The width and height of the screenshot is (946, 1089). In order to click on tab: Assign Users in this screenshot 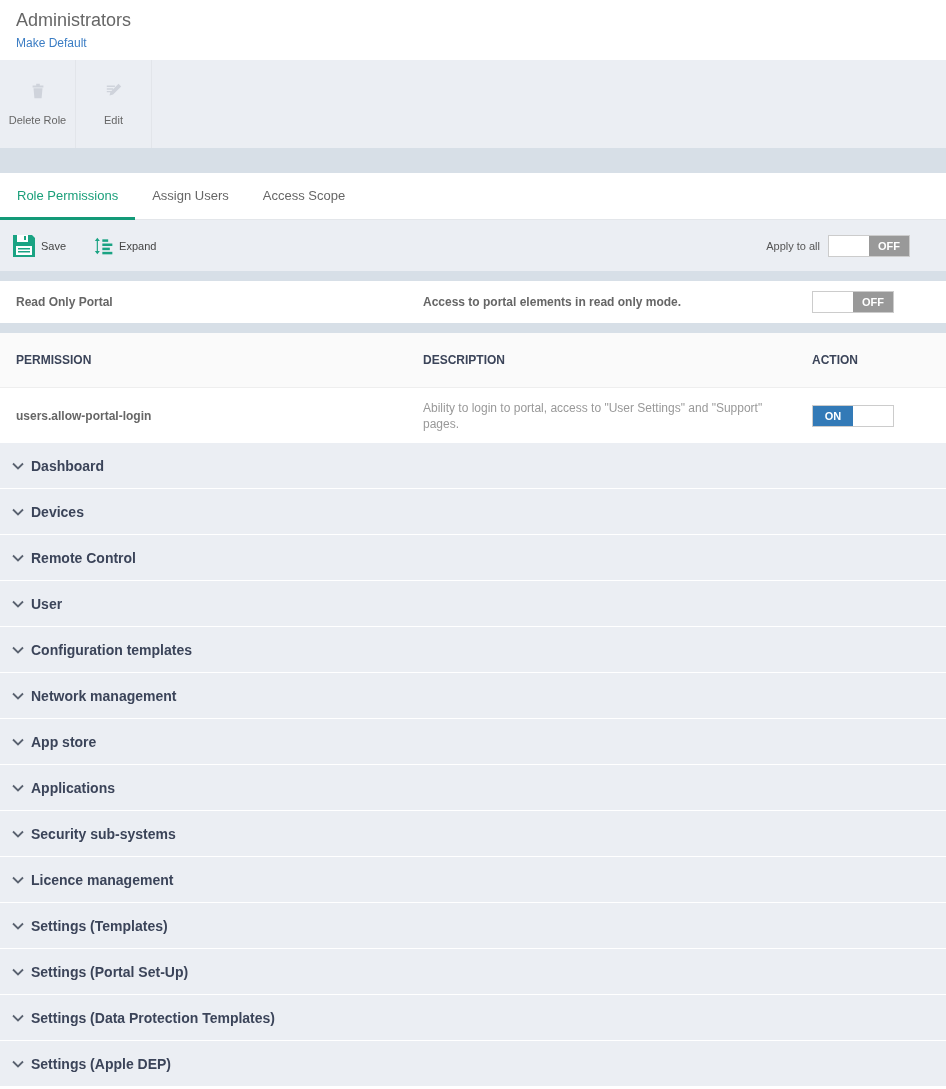, I will do `click(190, 196)`.